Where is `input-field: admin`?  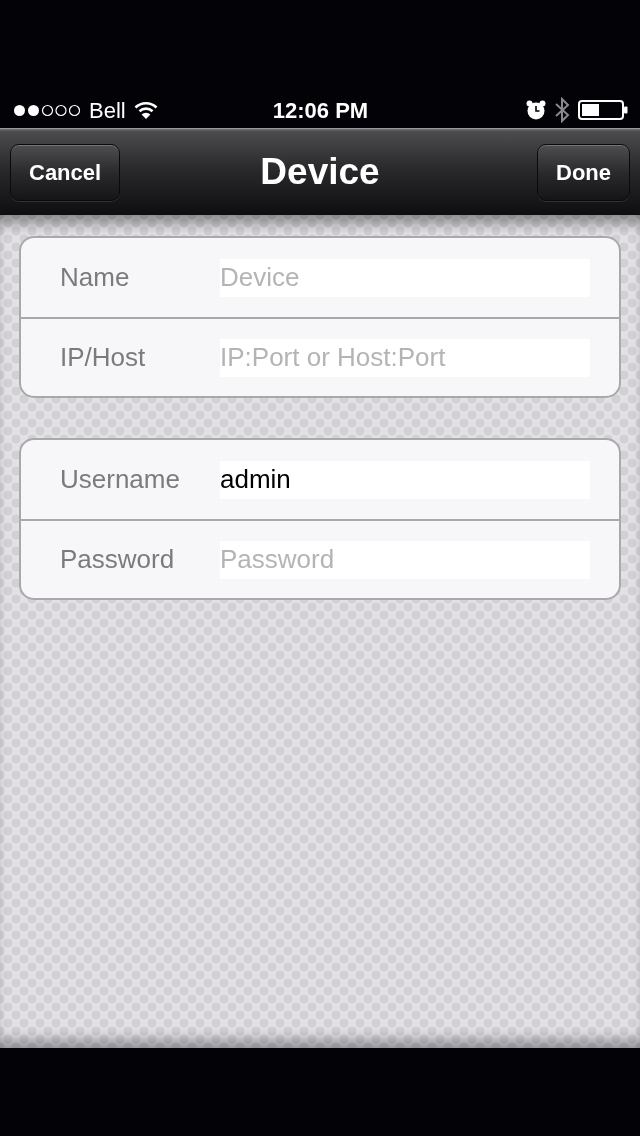
input-field: admin is located at coordinates (405, 479).